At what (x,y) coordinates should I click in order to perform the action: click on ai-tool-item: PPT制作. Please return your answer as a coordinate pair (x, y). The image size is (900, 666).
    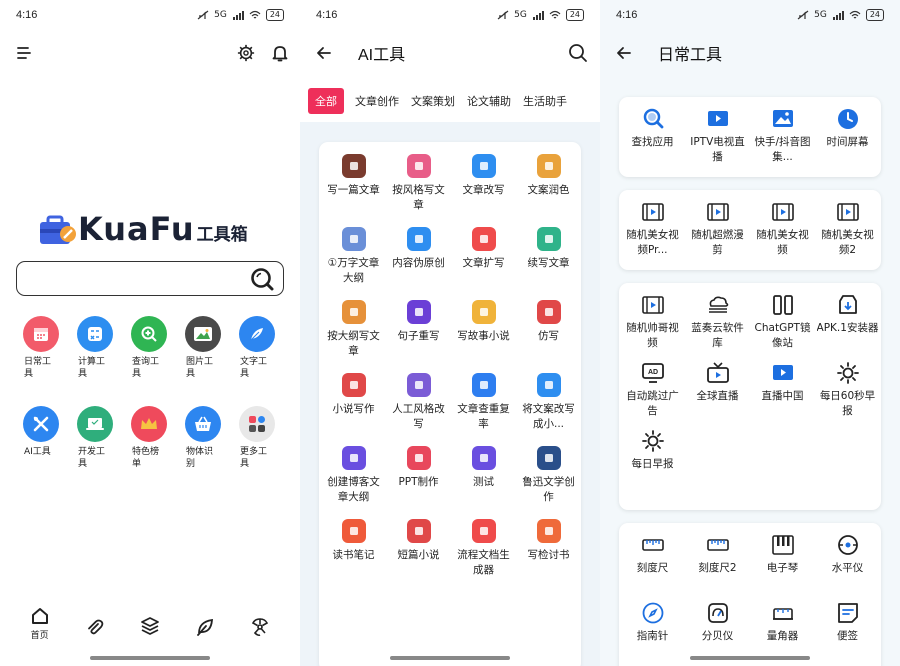
    Looking at the image, I should click on (418, 475).